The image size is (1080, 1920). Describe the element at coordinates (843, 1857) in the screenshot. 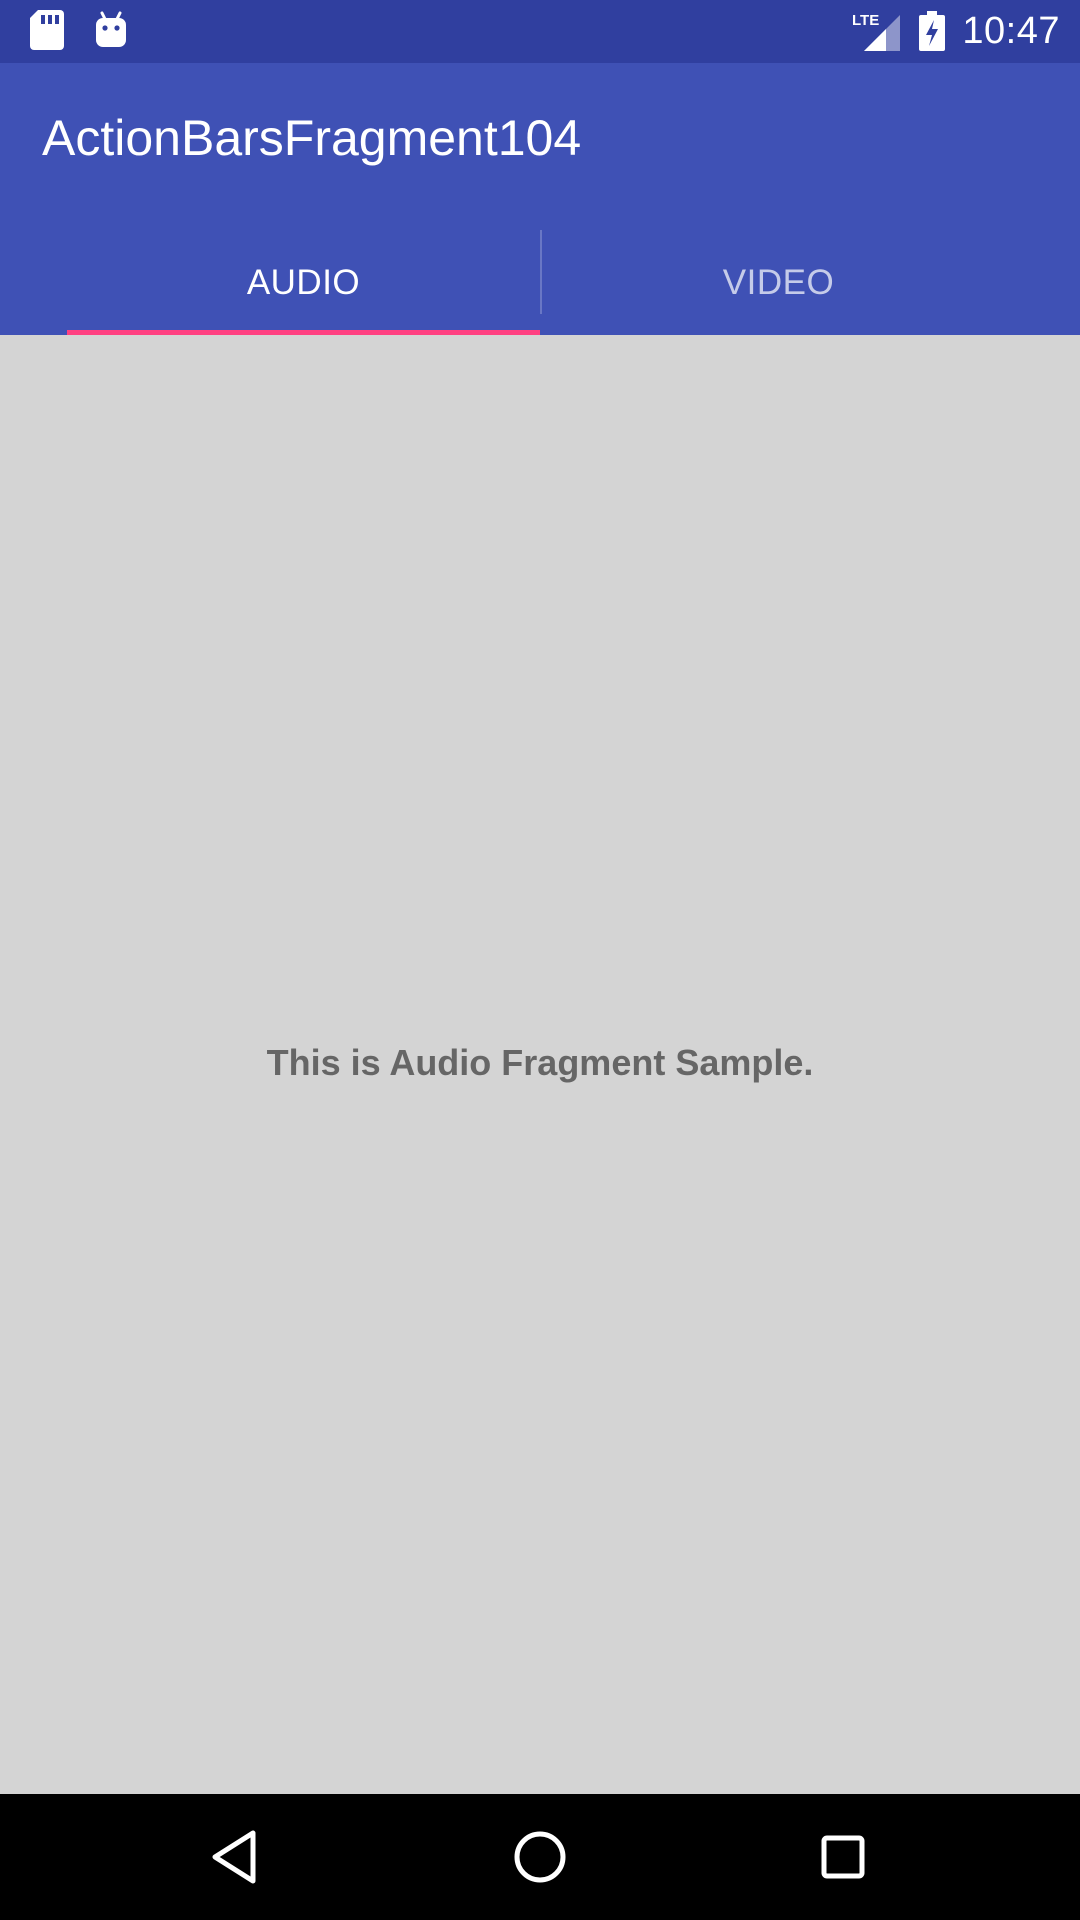

I see `recents-icon` at that location.